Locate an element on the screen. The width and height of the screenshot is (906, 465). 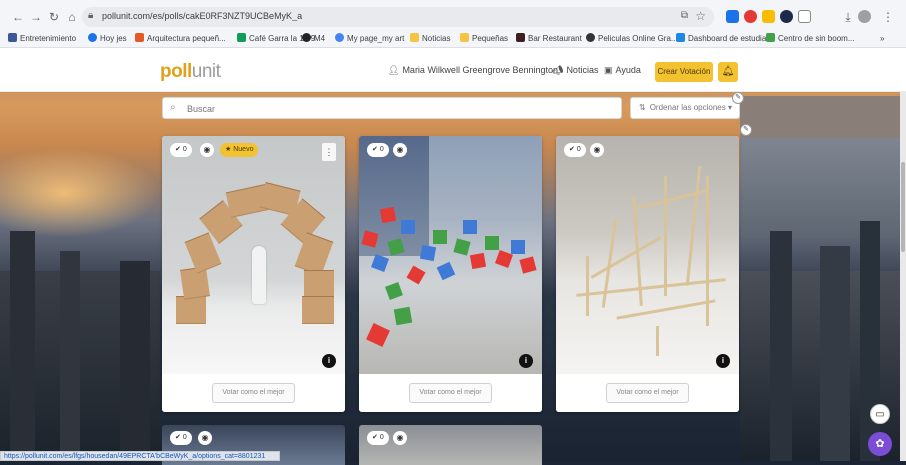
forward-icon: → is located at coordinates (36, 17).